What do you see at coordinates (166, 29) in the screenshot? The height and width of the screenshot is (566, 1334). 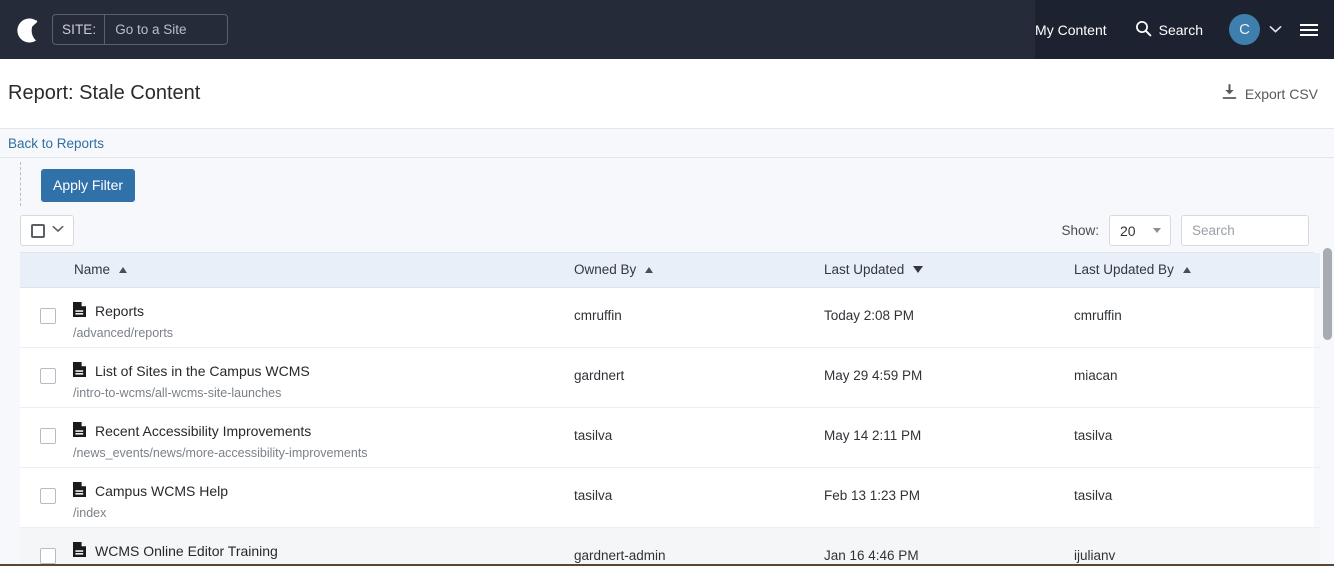 I see `site-selector-input: Go to a Site` at bounding box center [166, 29].